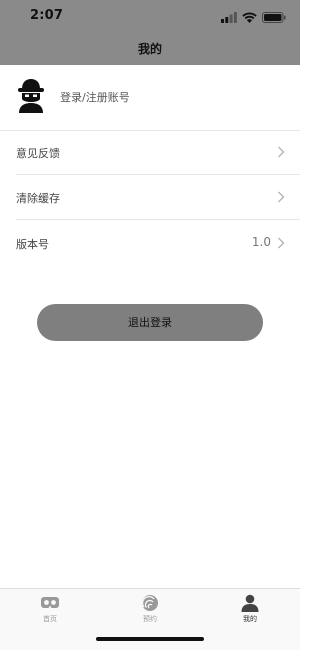 The image size is (320, 650). Describe the element at coordinates (149, 49) in the screenshot. I see `page-title: 我的` at that location.